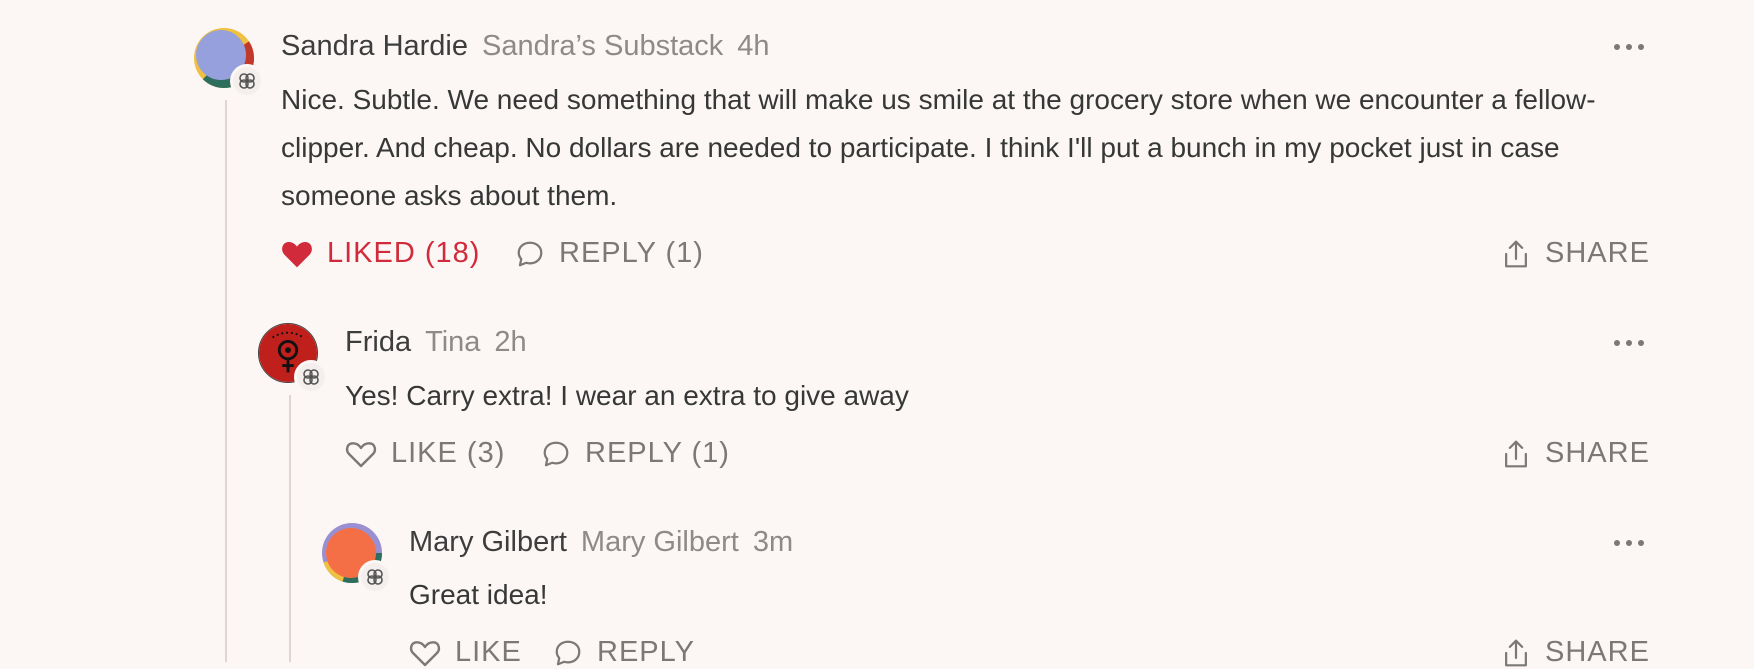 This screenshot has width=1754, height=669. I want to click on timestamp: 3m, so click(773, 542).